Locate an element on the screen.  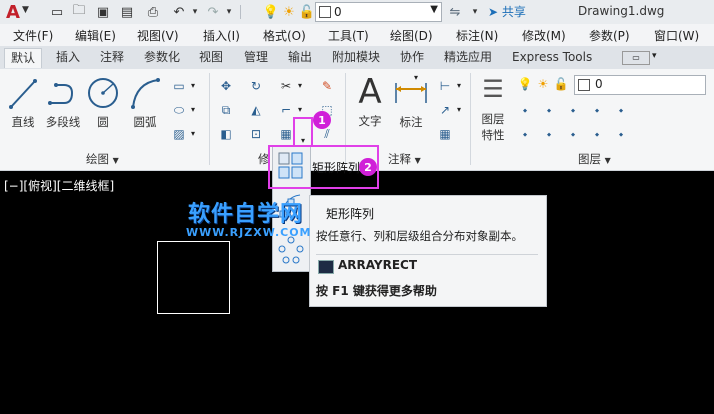
tool-arc-label: 圆弧 is located at coordinates (145, 122).